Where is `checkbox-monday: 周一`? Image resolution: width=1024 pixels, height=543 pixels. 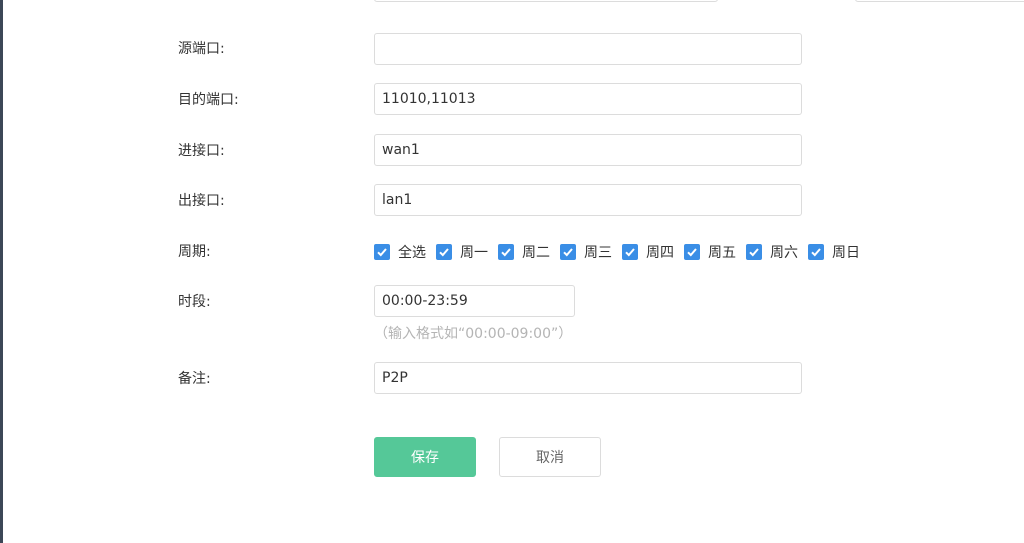 checkbox-monday: 周一 is located at coordinates (462, 252).